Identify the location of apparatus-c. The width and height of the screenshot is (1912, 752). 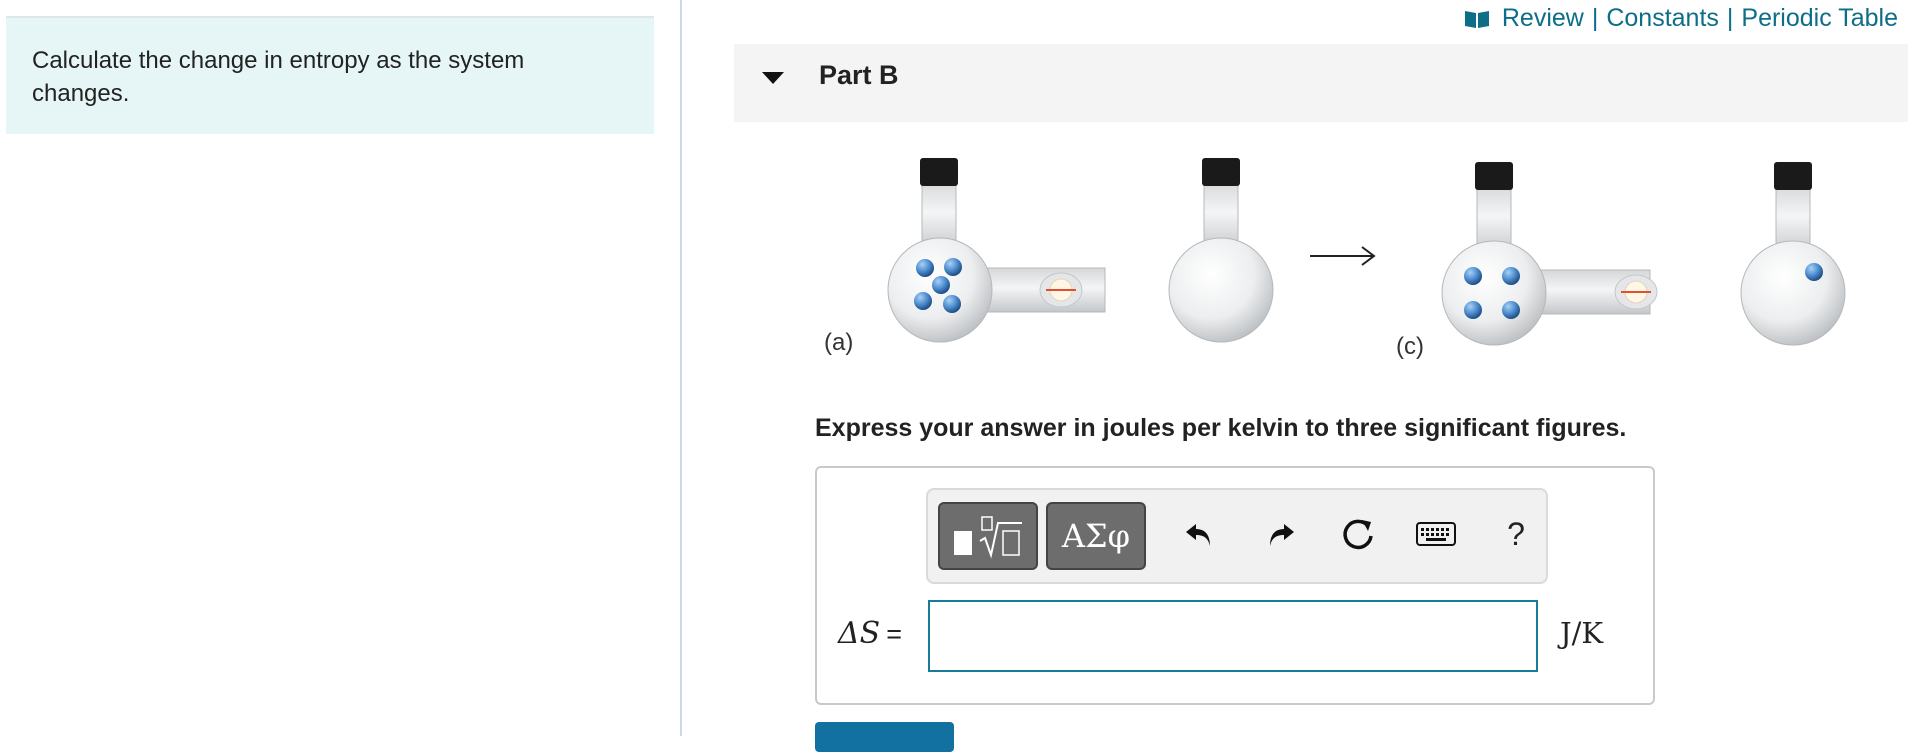
(1643, 254).